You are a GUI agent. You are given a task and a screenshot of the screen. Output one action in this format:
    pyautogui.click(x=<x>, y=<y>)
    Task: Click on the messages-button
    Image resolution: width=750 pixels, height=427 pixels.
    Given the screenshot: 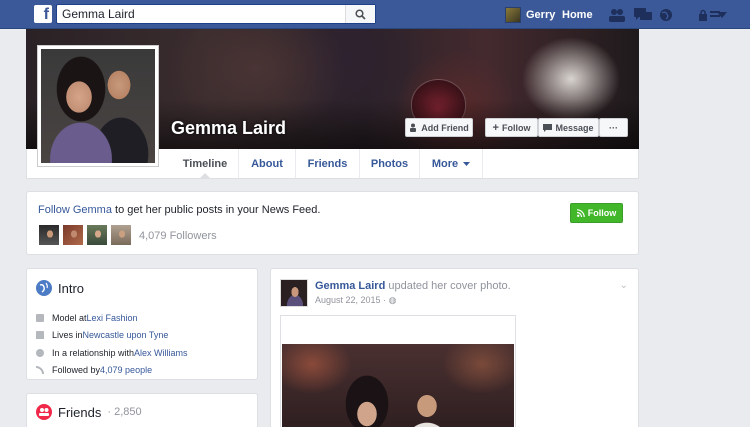 What is the action you would take?
    pyautogui.click(x=643, y=14)
    